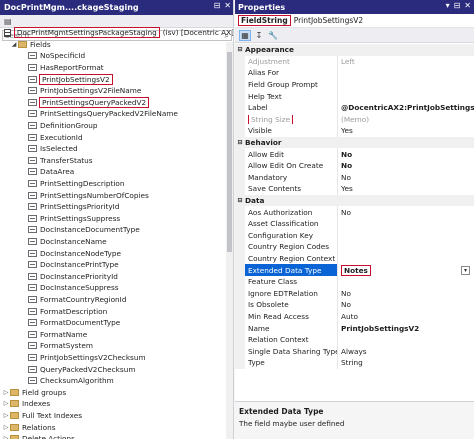 The image size is (474, 439). What do you see at coordinates (116, 369) in the screenshot?
I see `tree-field-item: QueryPackedV2Checksum` at bounding box center [116, 369].